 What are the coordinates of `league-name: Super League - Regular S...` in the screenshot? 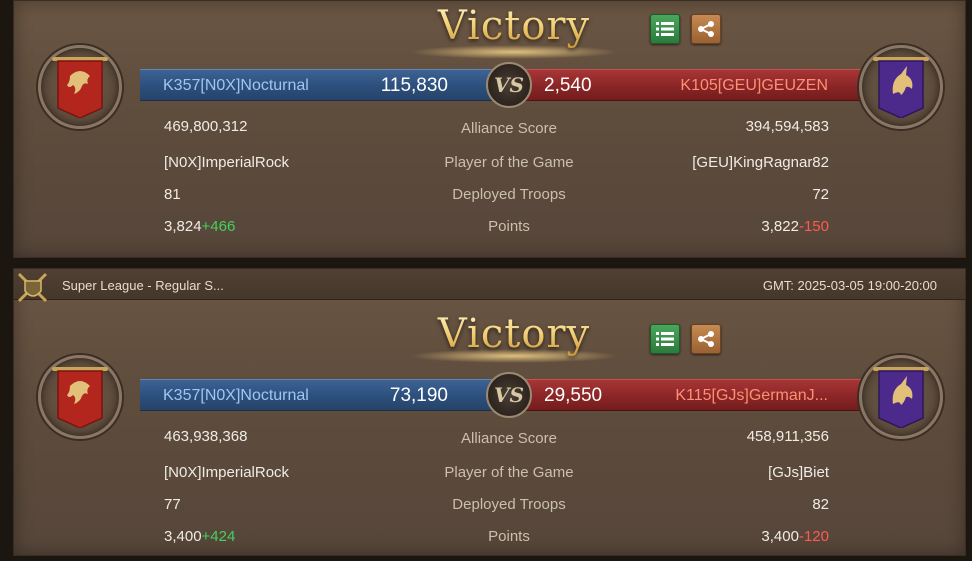 It's located at (143, 285).